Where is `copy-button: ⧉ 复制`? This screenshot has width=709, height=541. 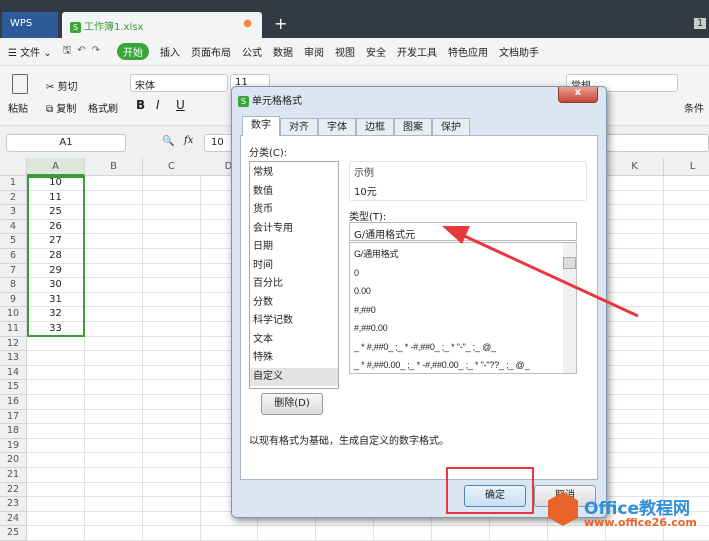 copy-button: ⧉ 复制 is located at coordinates (61, 107).